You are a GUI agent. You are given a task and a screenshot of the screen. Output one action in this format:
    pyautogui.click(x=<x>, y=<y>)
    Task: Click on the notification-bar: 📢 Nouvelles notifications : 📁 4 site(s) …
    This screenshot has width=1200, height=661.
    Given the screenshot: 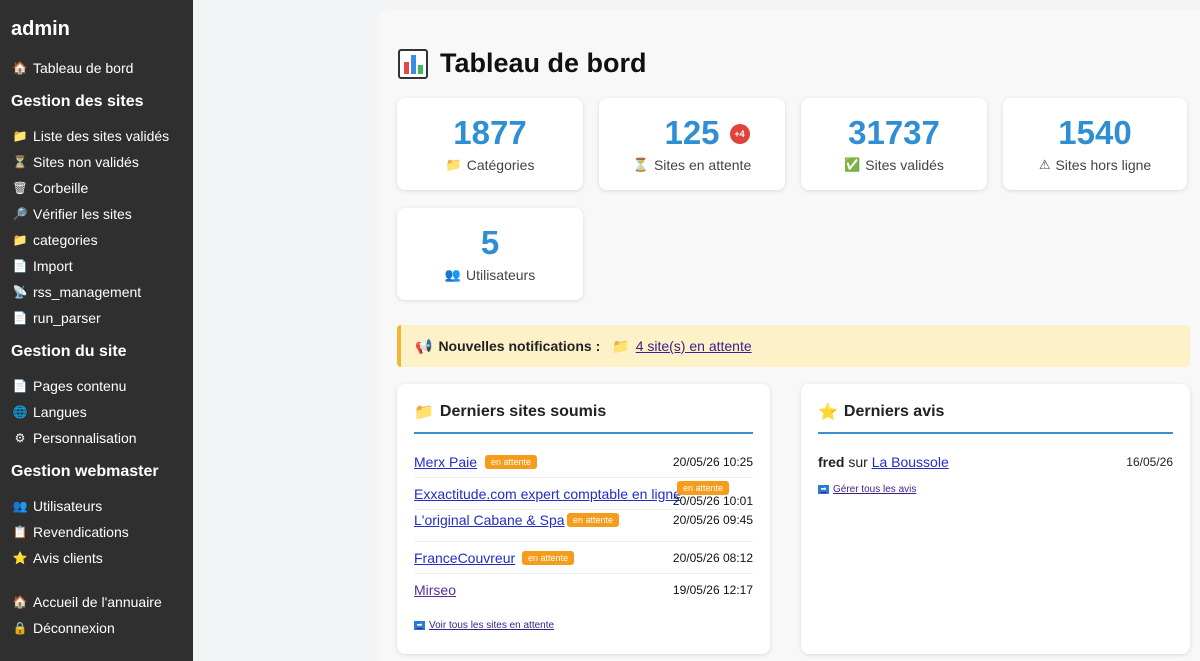 What is the action you would take?
    pyautogui.click(x=793, y=346)
    